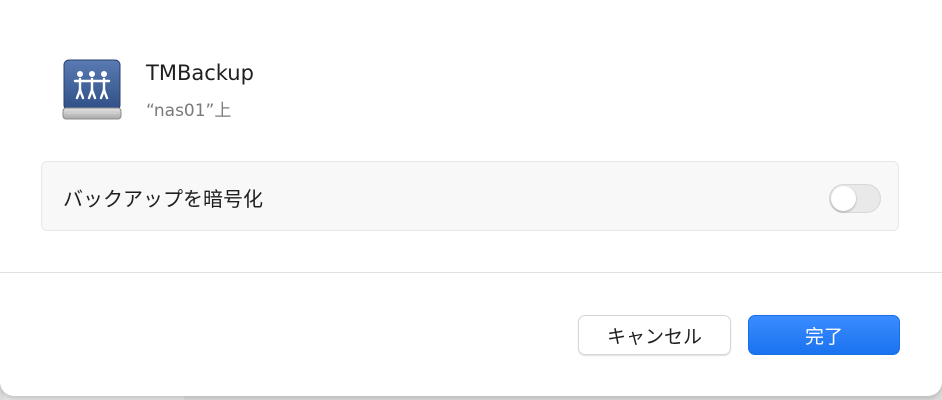  Describe the element at coordinates (843, 198) in the screenshot. I see `toggle-knob` at that location.